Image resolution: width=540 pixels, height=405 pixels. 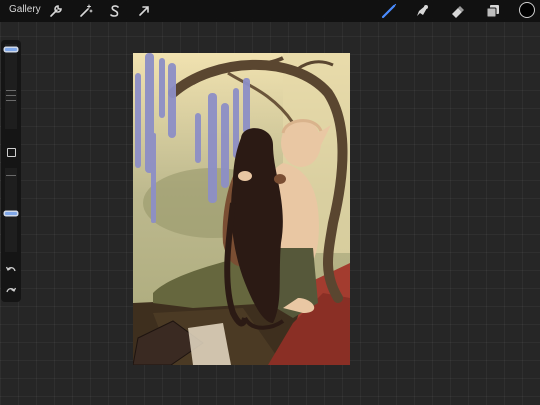 What do you see at coordinates (493, 11) in the screenshot?
I see `layers-icon` at bounding box center [493, 11].